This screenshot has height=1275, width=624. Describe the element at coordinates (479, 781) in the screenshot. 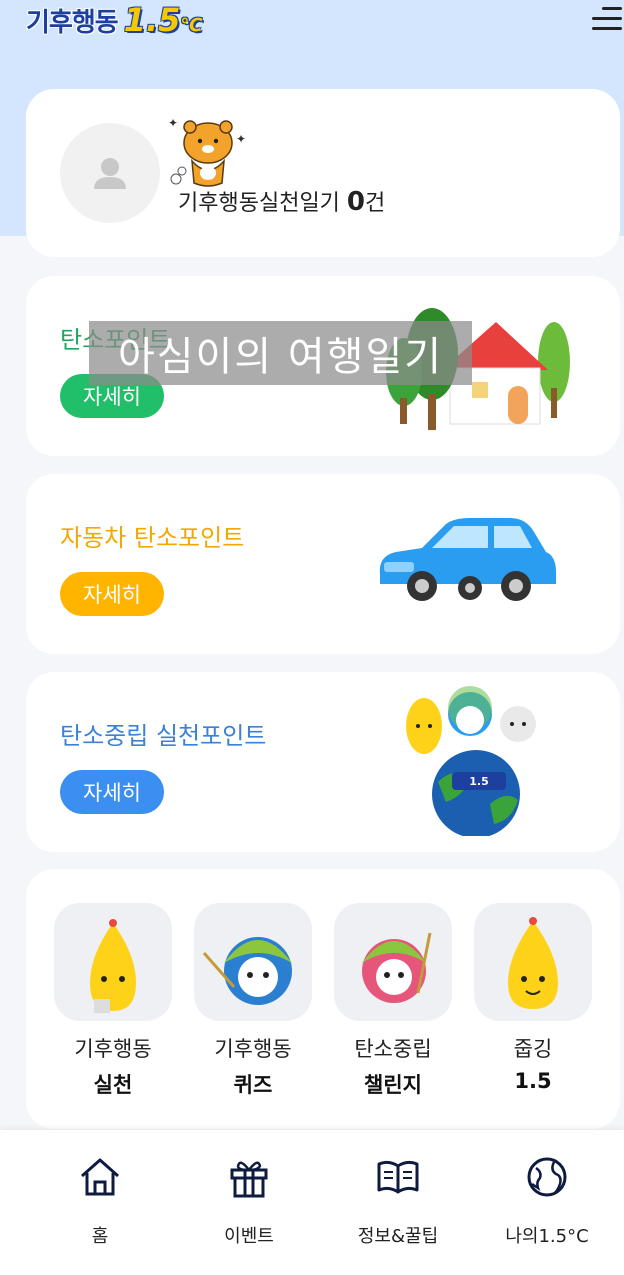

I see `svg-text: 1.5` at that location.